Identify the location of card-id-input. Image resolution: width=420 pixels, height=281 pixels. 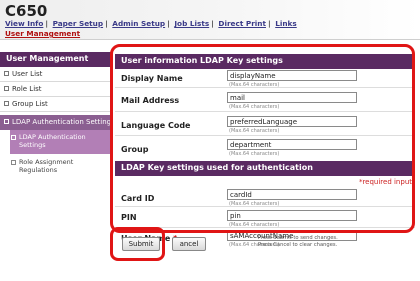
(292, 194).